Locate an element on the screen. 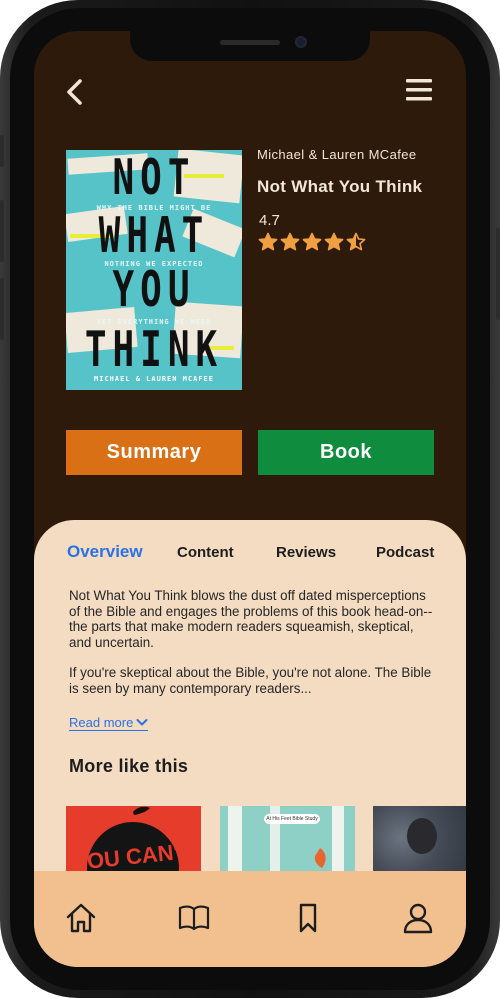  nav-home is located at coordinates (81, 918).